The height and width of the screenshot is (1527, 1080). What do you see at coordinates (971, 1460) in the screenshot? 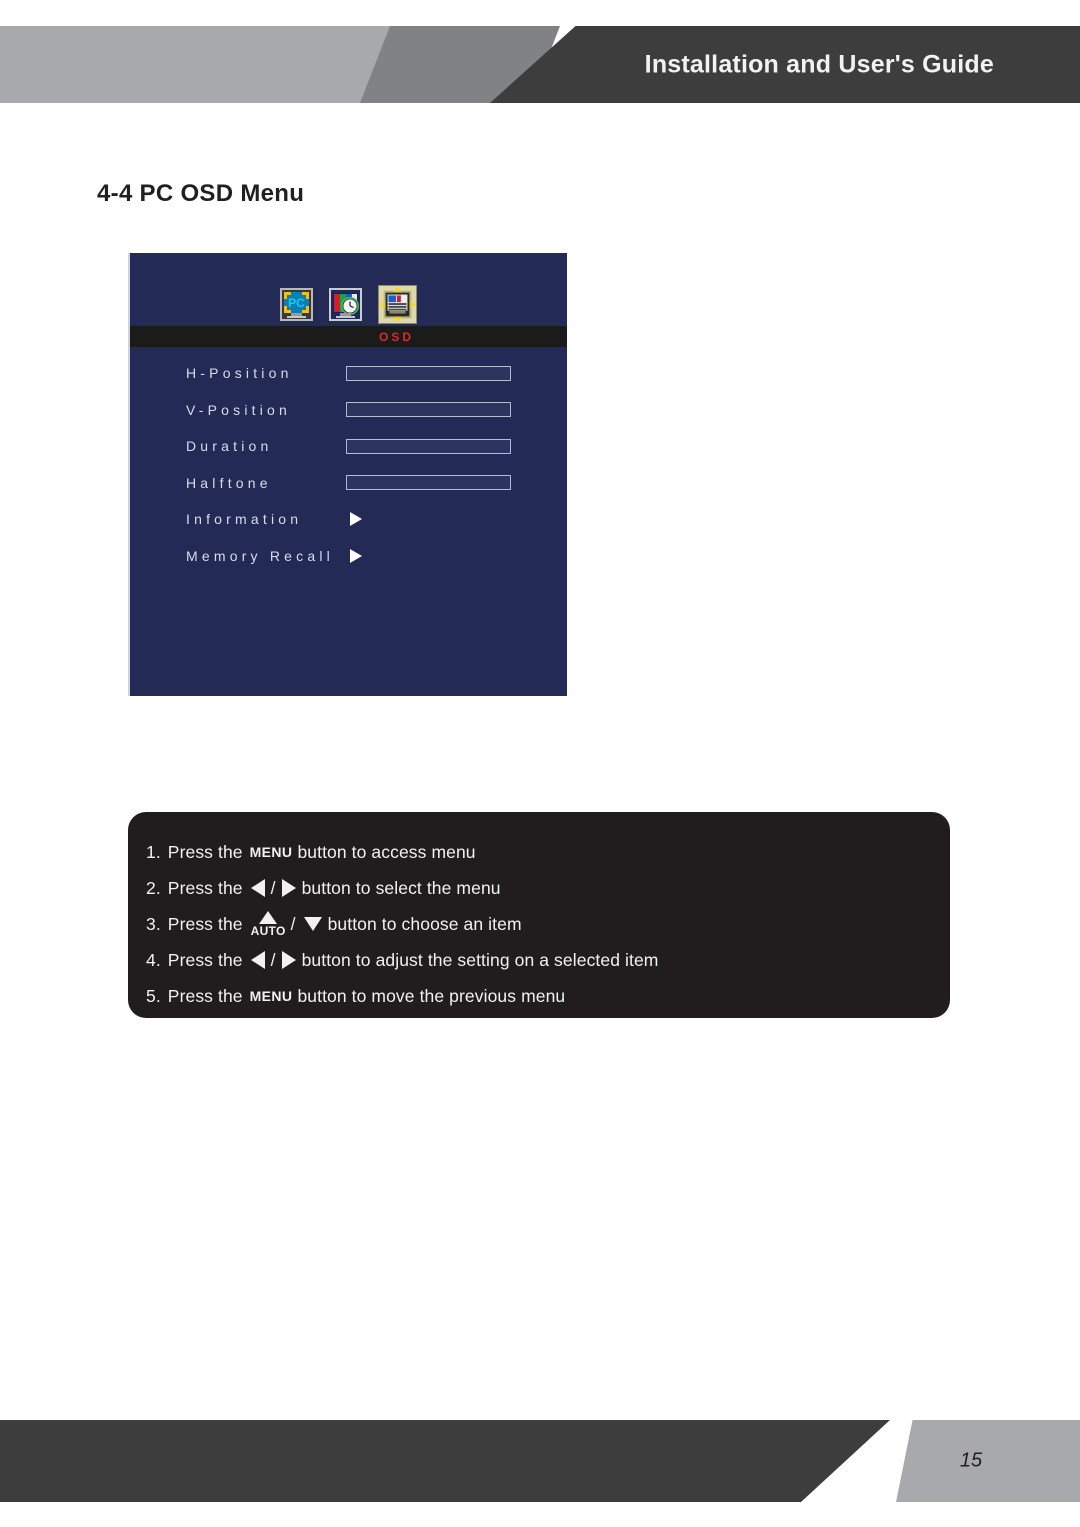
I see `page-number: 15` at bounding box center [971, 1460].